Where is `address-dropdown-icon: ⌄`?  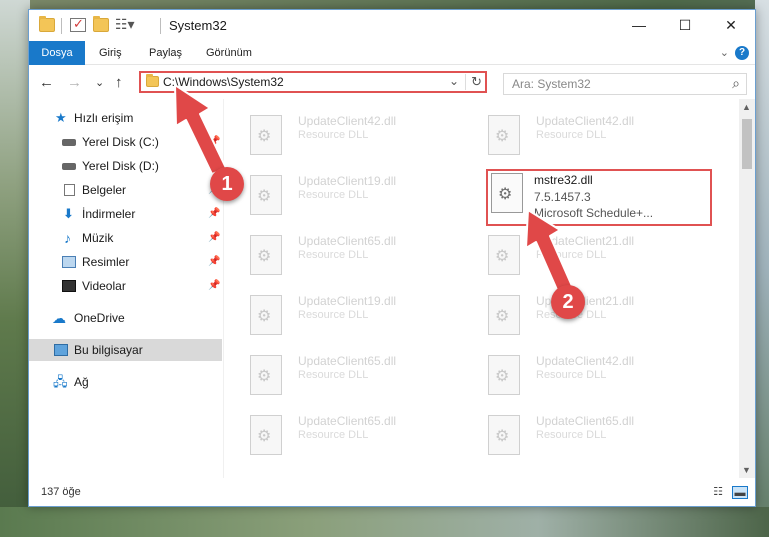 address-dropdown-icon: ⌄ is located at coordinates (454, 81).